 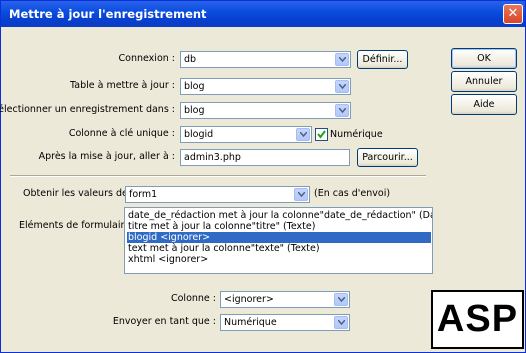 What do you see at coordinates (321, 134) in the screenshot?
I see `numeric-checkbox` at bounding box center [321, 134].